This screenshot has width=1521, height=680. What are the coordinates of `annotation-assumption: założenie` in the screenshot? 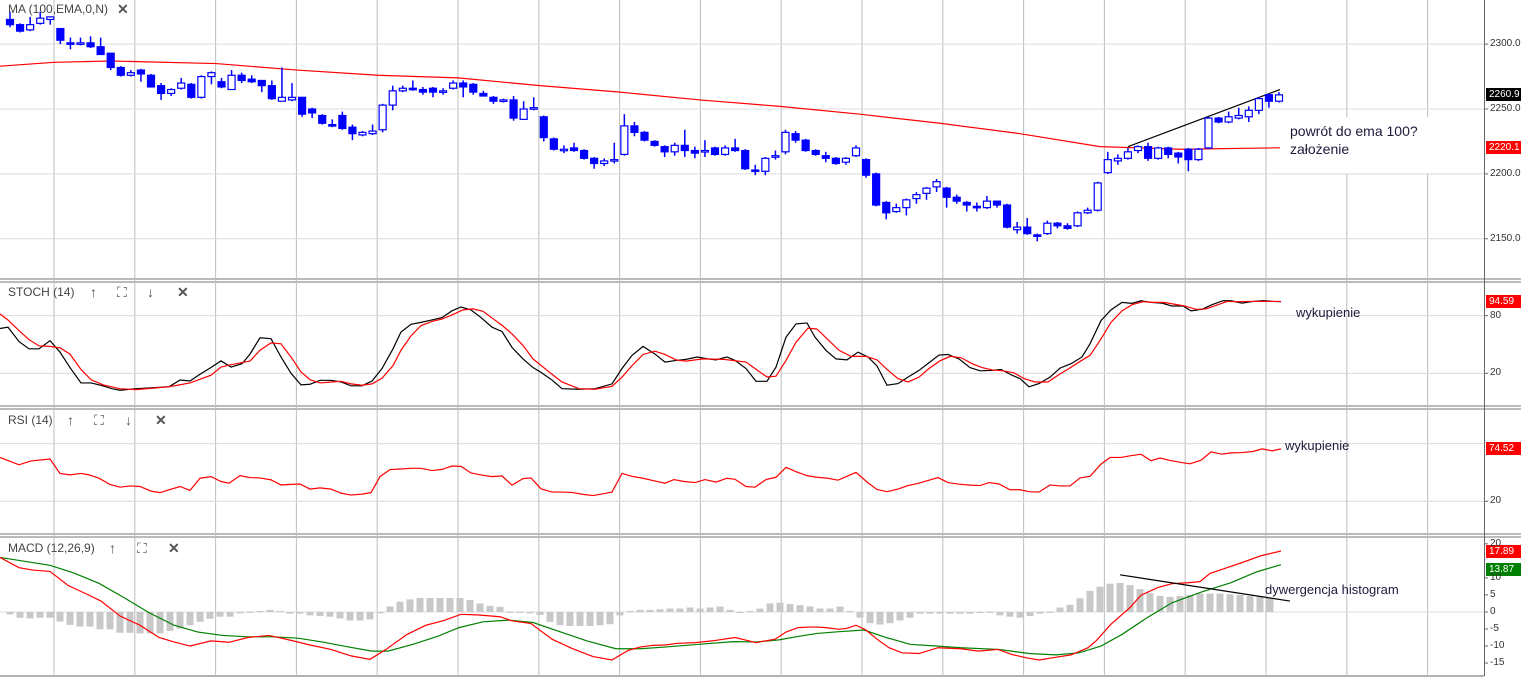 It's located at (1319, 149).